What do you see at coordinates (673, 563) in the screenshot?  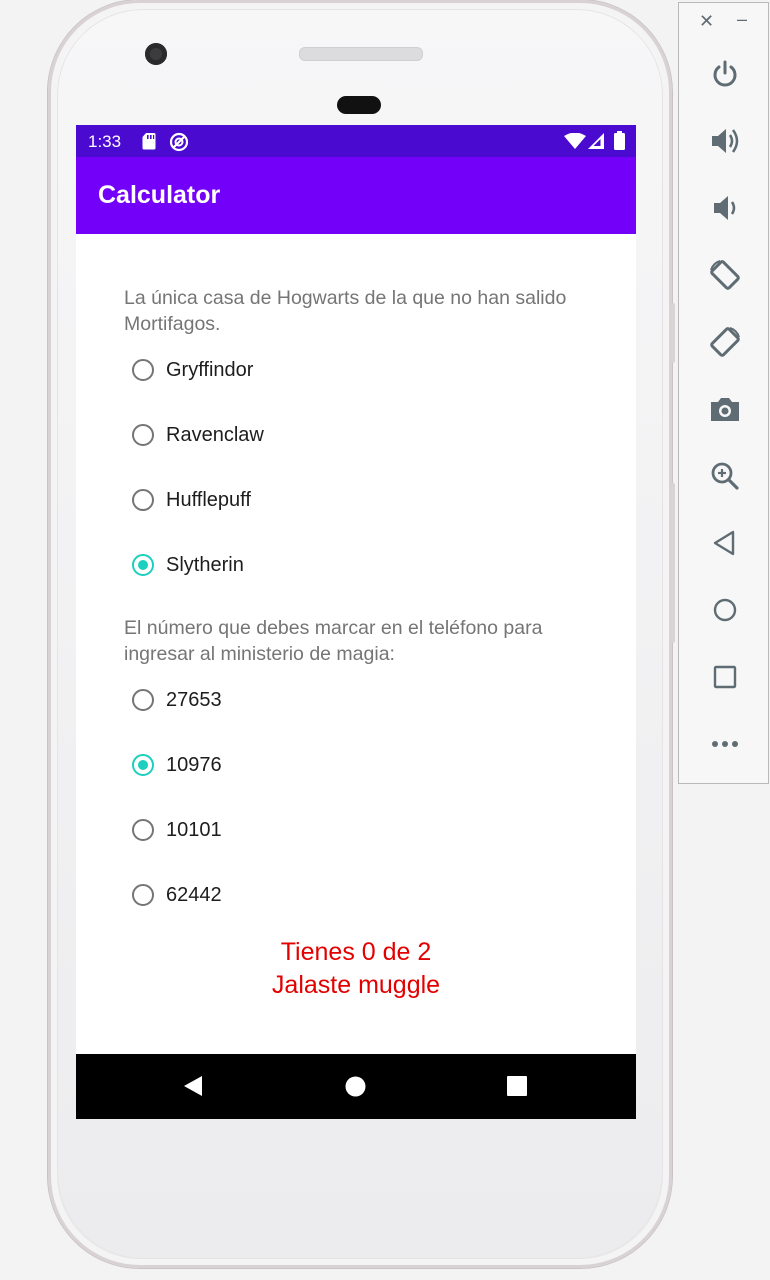 I see `phone-volume-button` at bounding box center [673, 563].